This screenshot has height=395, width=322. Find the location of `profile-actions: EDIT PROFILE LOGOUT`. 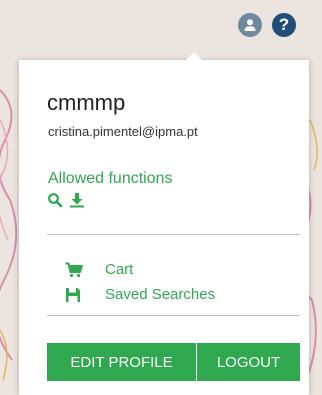

profile-actions: EDIT PROFILE LOGOUT is located at coordinates (173, 362).